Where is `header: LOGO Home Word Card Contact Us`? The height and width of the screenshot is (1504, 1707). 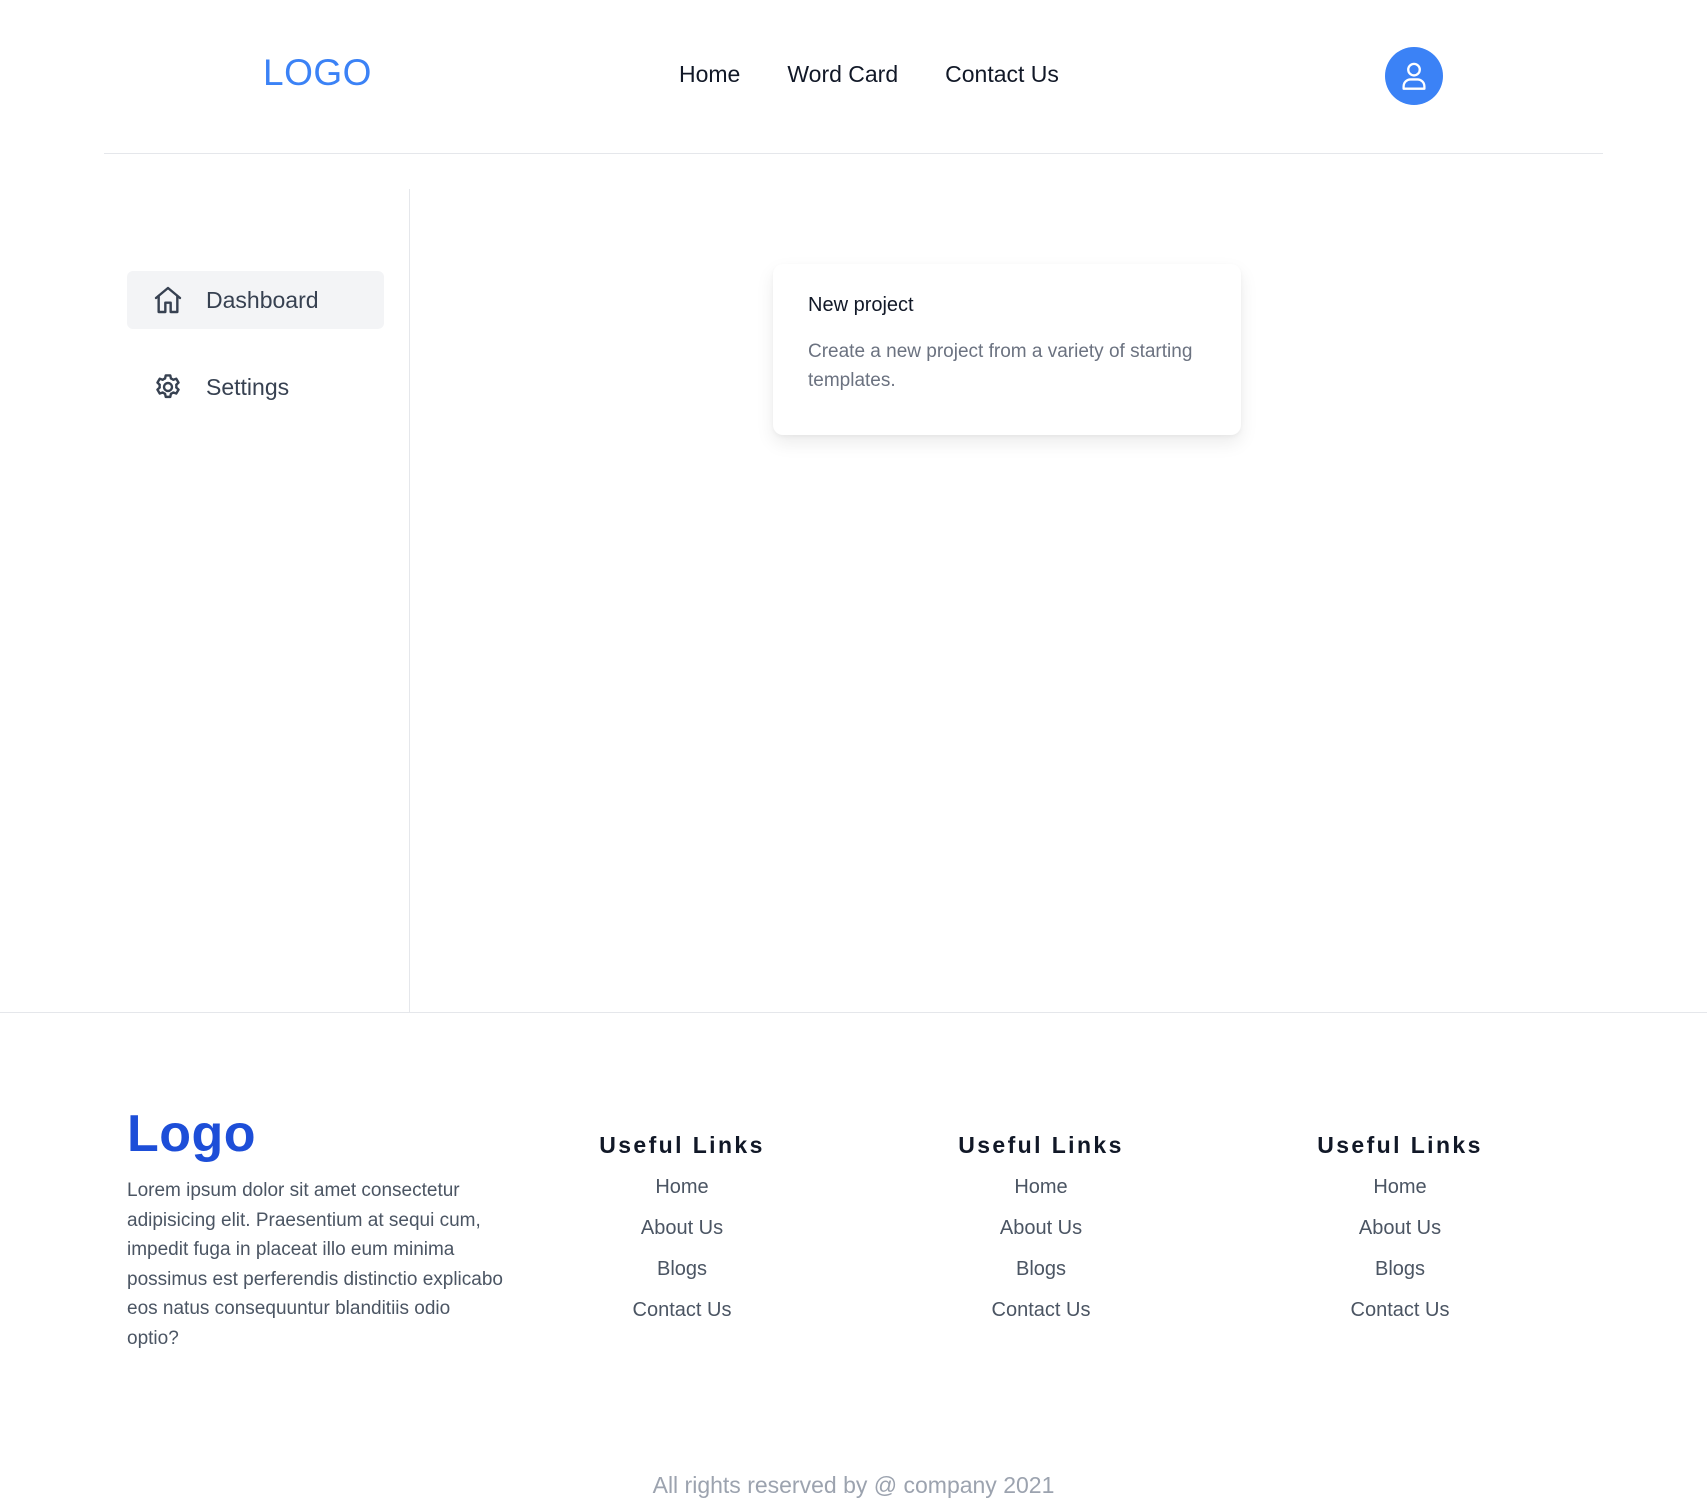
header: LOGO Home Word Card Contact Us is located at coordinates (853, 77).